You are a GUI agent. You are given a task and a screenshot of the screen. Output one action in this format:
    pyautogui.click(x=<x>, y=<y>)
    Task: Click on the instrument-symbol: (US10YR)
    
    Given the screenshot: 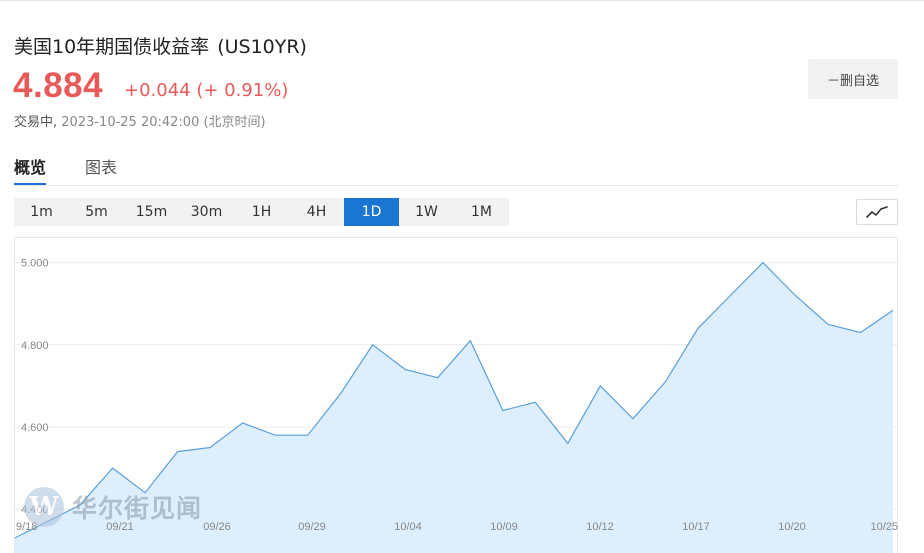 What is the action you would take?
    pyautogui.click(x=262, y=47)
    